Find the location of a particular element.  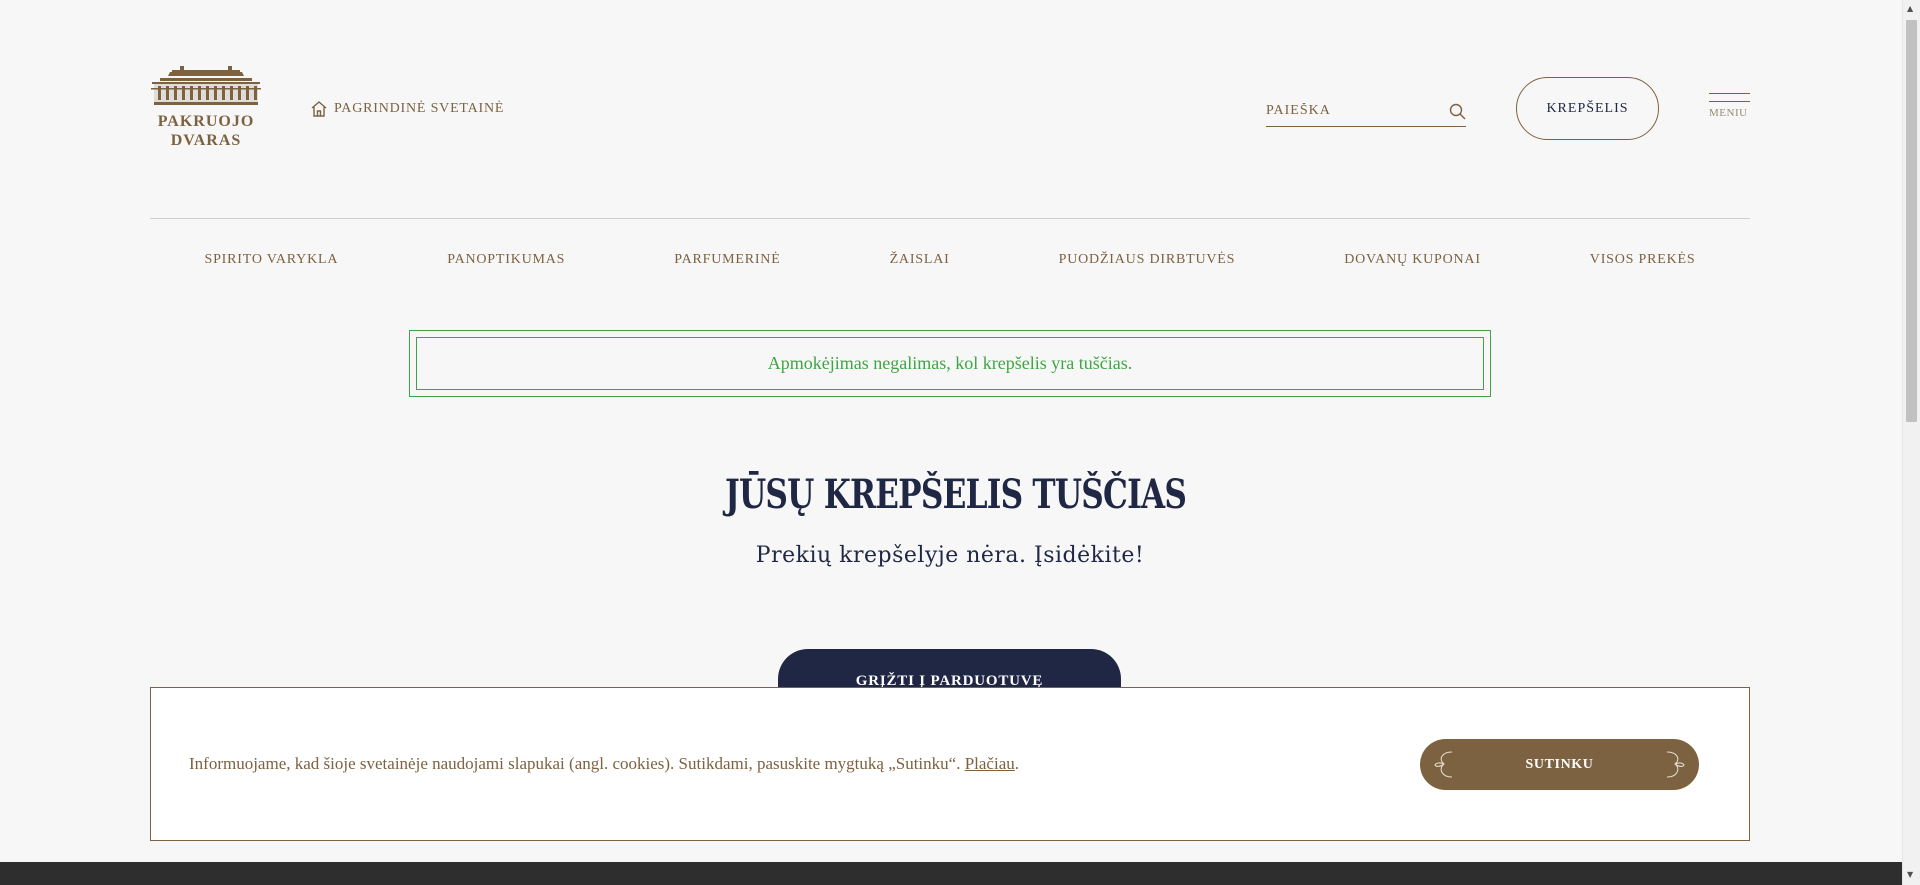

cookie-period: . is located at coordinates (1016, 763).